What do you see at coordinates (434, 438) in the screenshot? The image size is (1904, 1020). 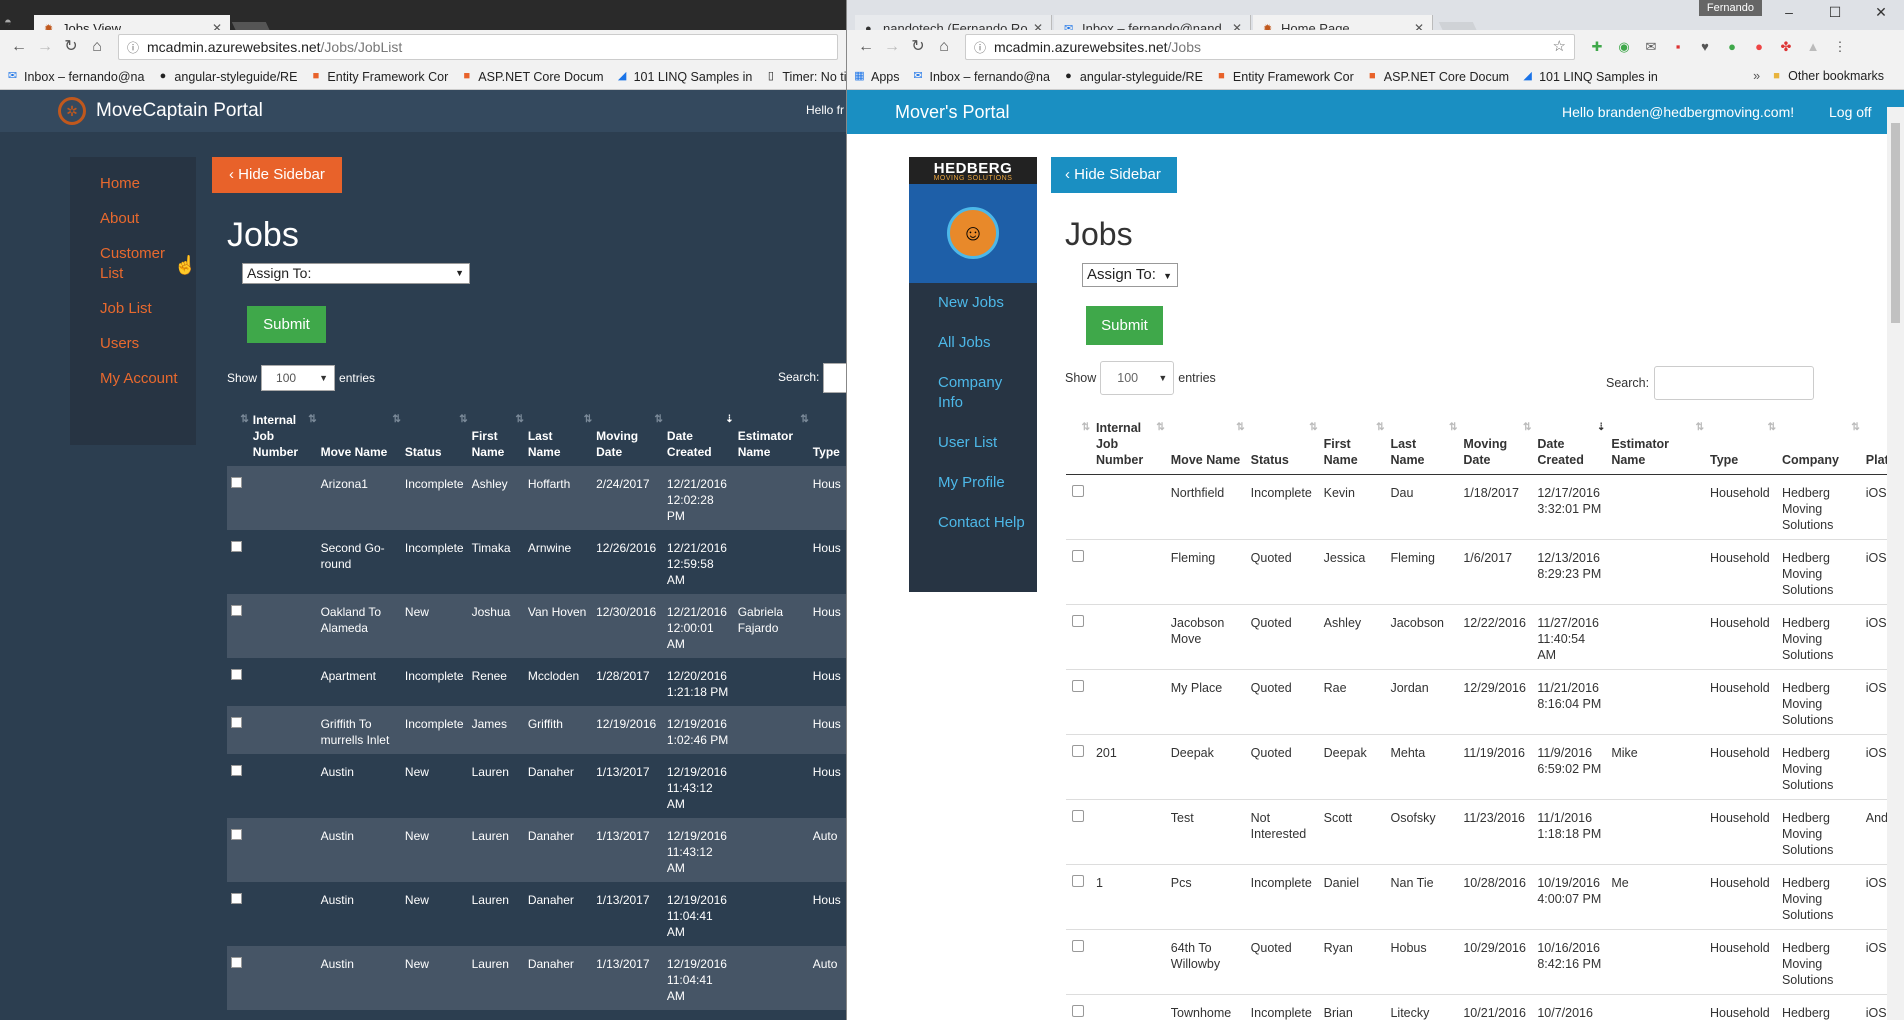 I see `column-header: Status ⇅` at bounding box center [434, 438].